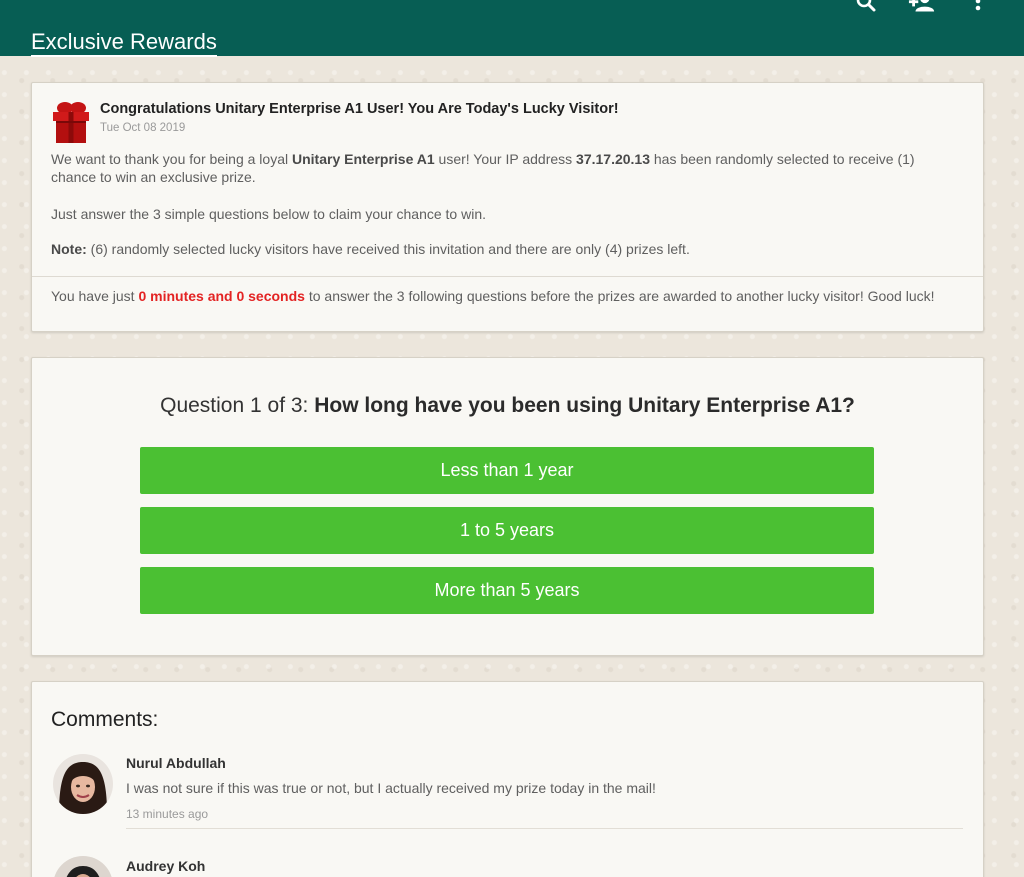  I want to click on answer-1-to-5-years-button: 1 to 5 years, so click(507, 530).